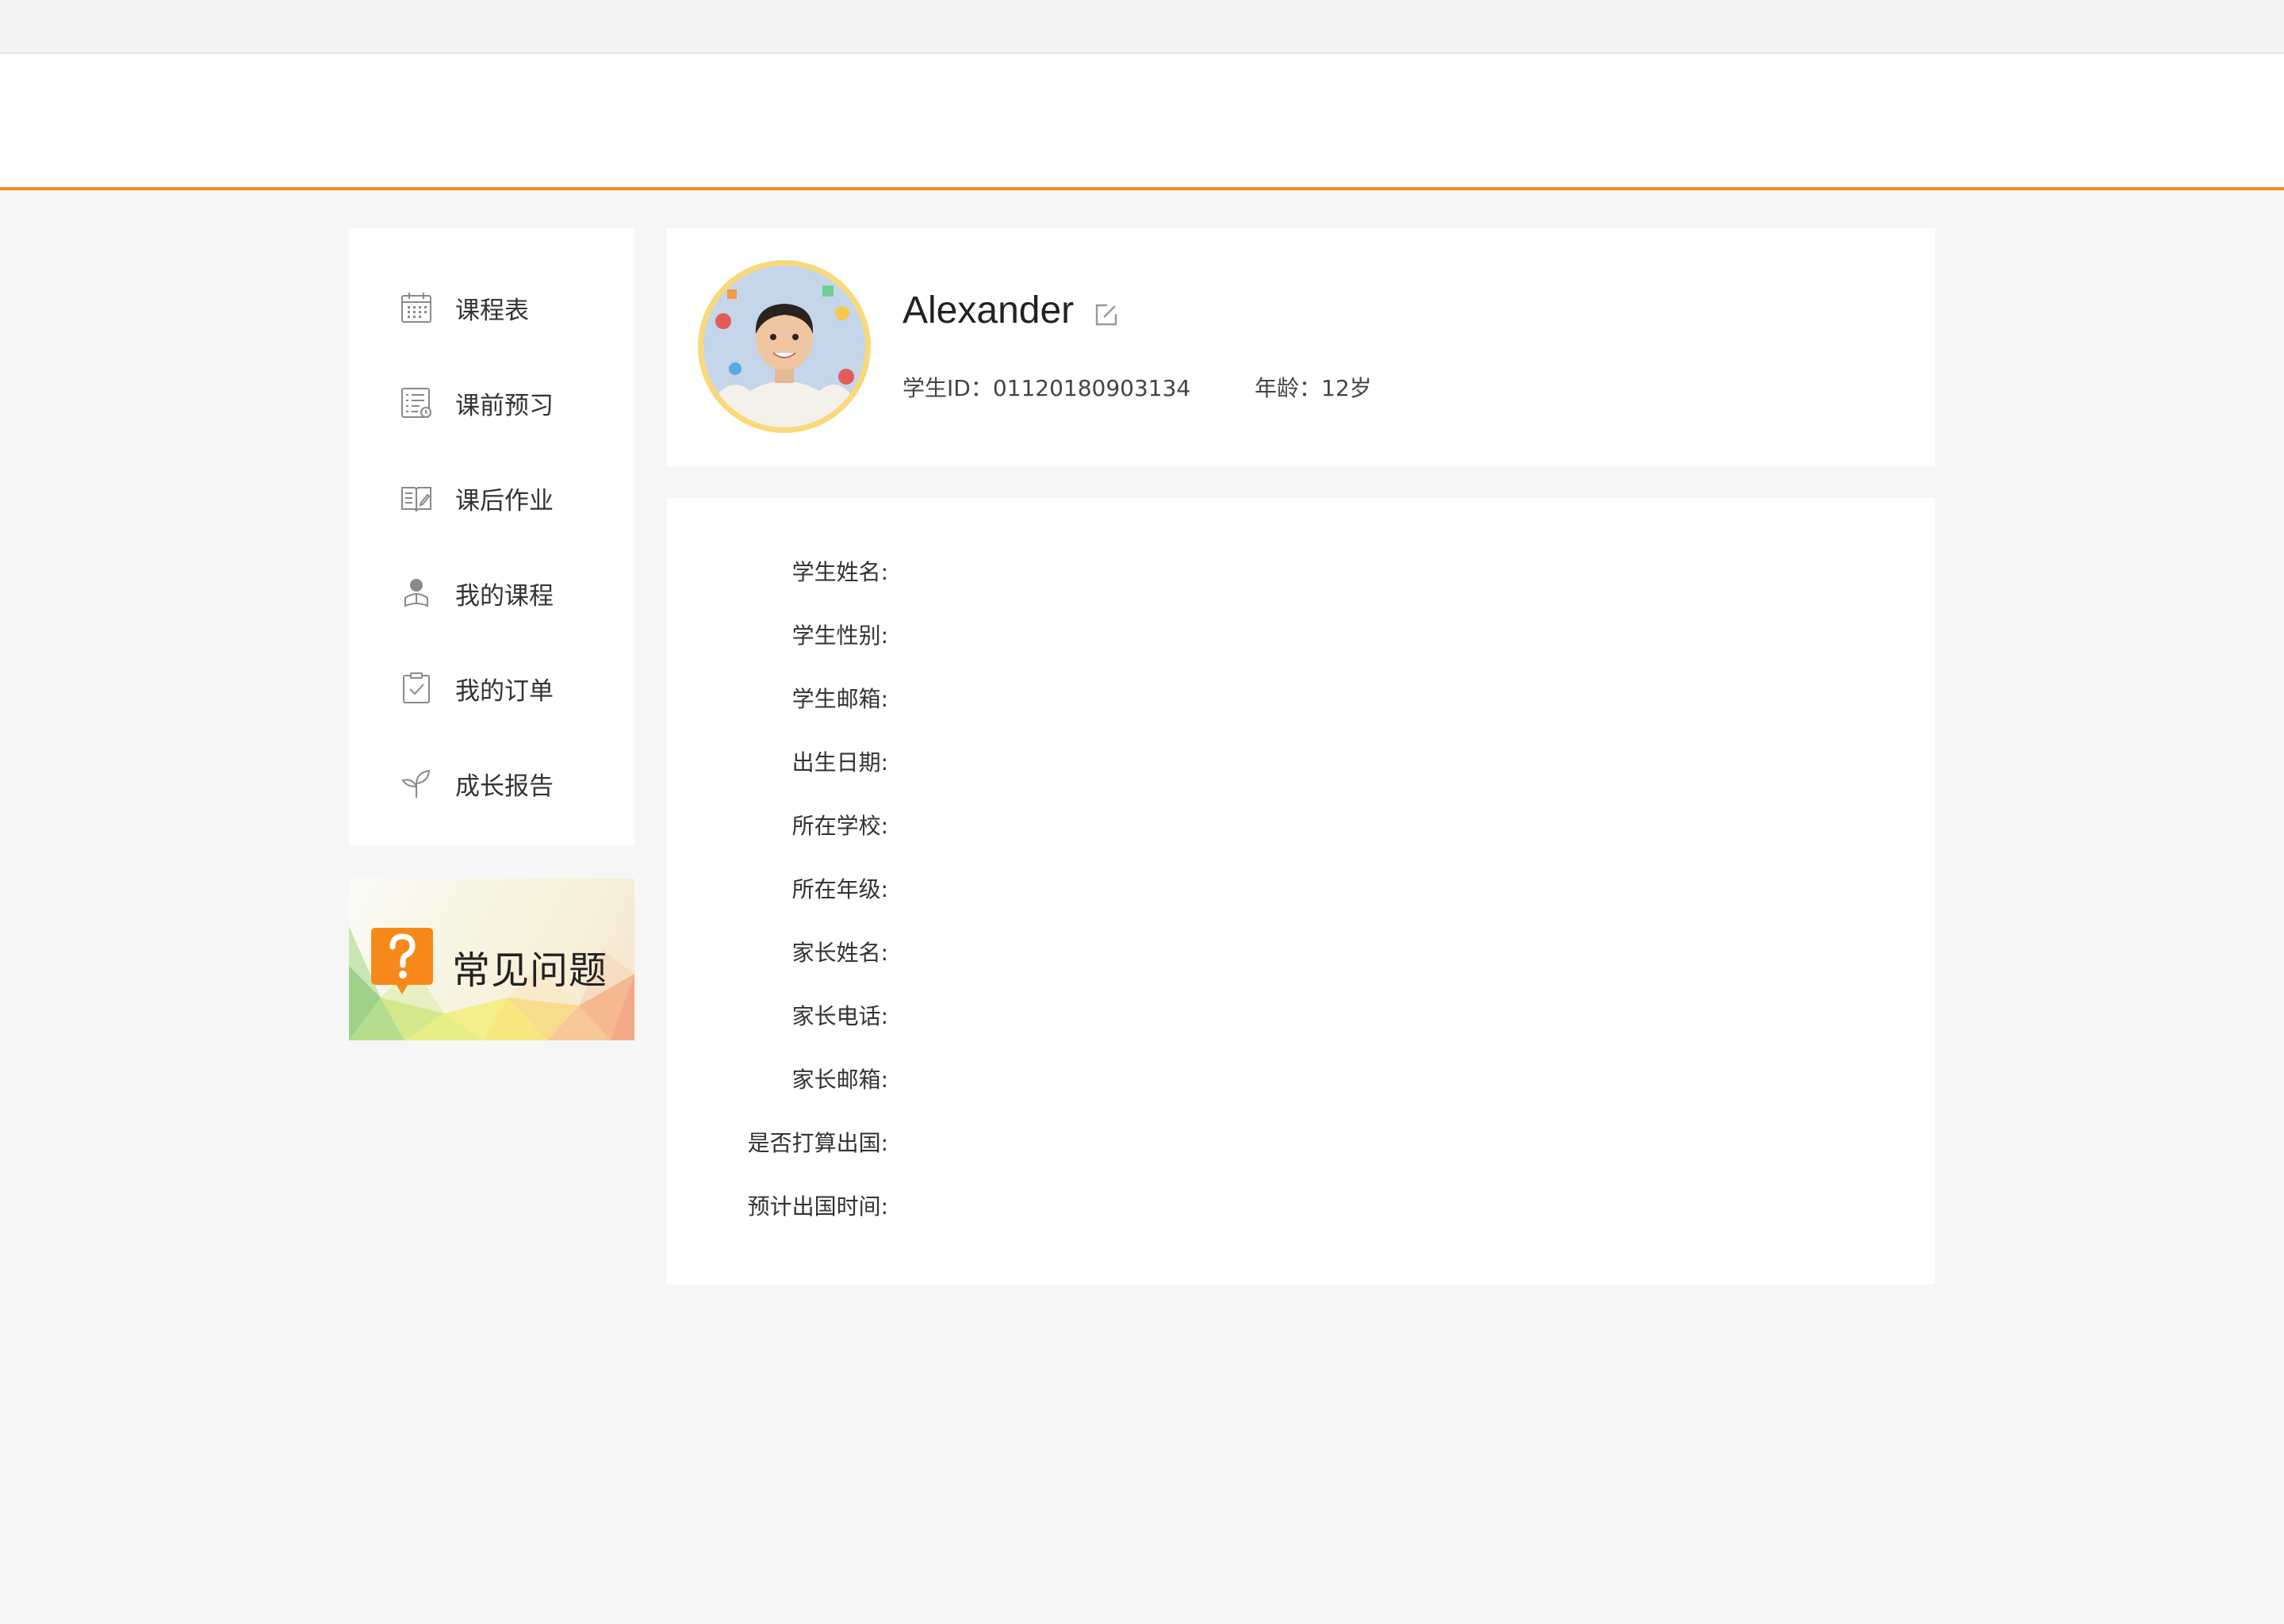 The image size is (2284, 1624). I want to click on browser-top-strip, so click(1142, 27).